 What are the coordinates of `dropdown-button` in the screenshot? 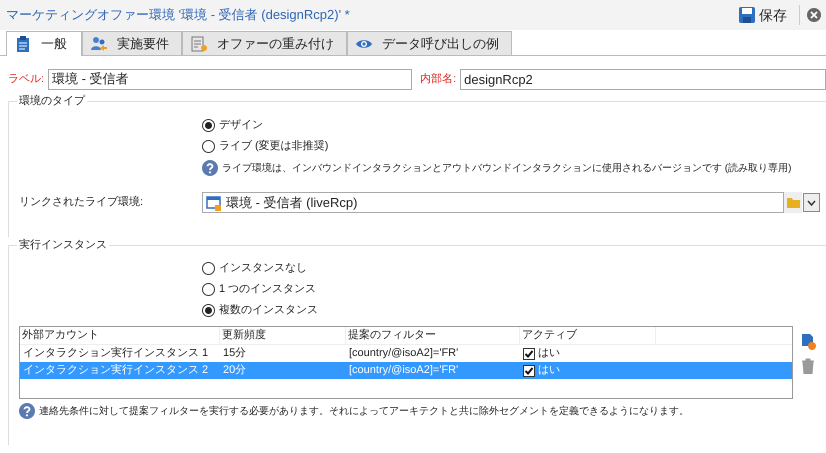 It's located at (811, 202).